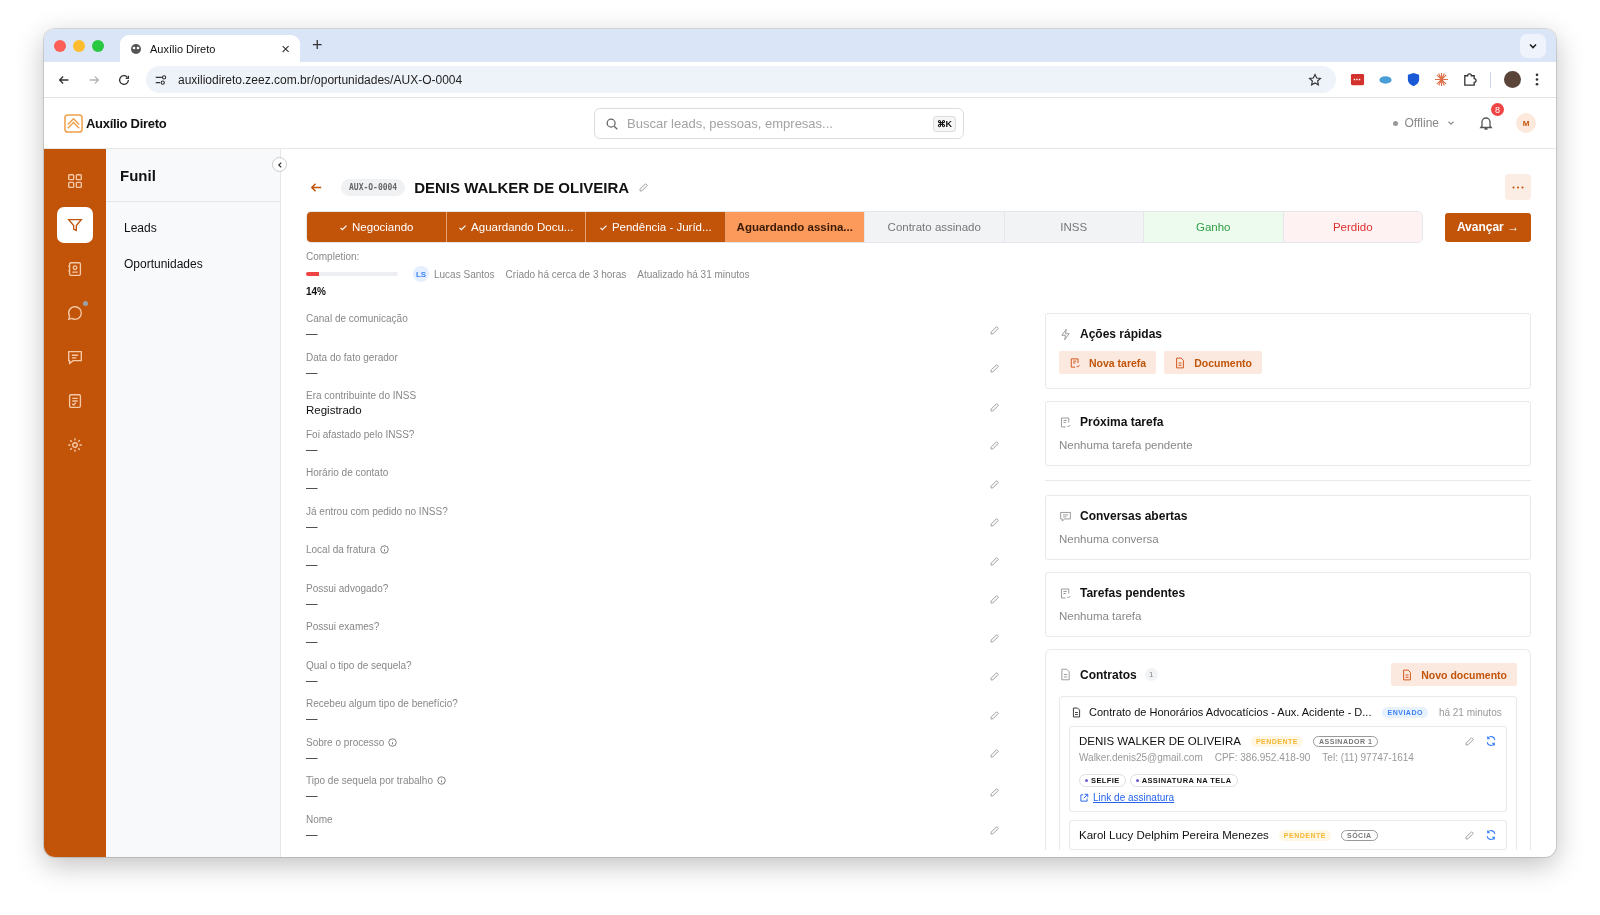 Image resolution: width=1600 pixels, height=915 pixels. What do you see at coordinates (161, 79) in the screenshot?
I see `site-settings-icon` at bounding box center [161, 79].